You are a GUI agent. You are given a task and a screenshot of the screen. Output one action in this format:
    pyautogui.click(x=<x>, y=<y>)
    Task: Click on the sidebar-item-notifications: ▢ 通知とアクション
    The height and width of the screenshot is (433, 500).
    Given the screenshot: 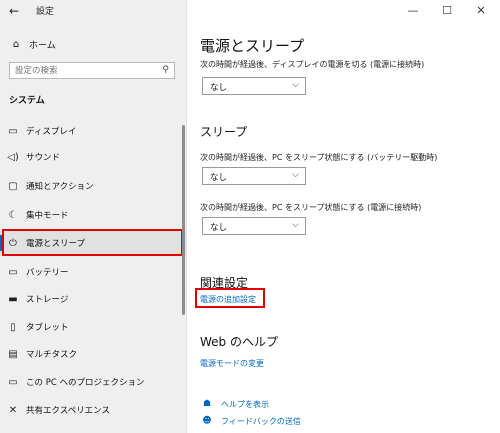 What is the action you would take?
    pyautogui.click(x=93, y=186)
    